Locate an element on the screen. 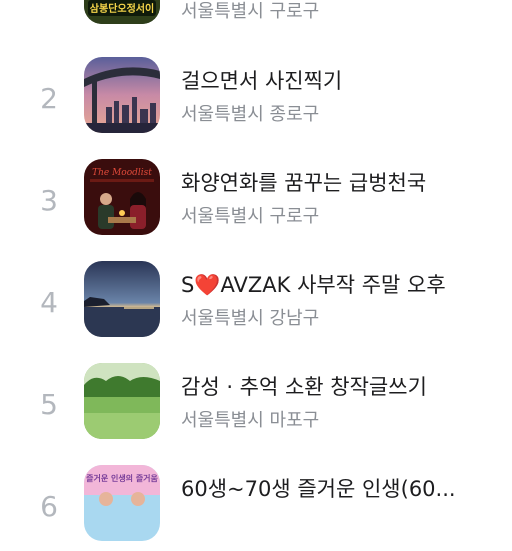 Image resolution: width=512 pixels, height=551 pixels. group-title: 감성 · 추억 소환 창작글쓰기 is located at coordinates (304, 387).